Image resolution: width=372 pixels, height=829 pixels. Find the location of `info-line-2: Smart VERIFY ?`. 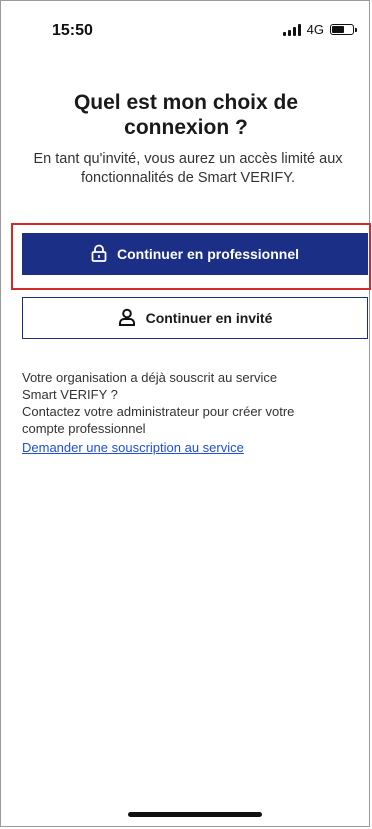

info-line-2: Smart VERIFY ? is located at coordinates (70, 394).